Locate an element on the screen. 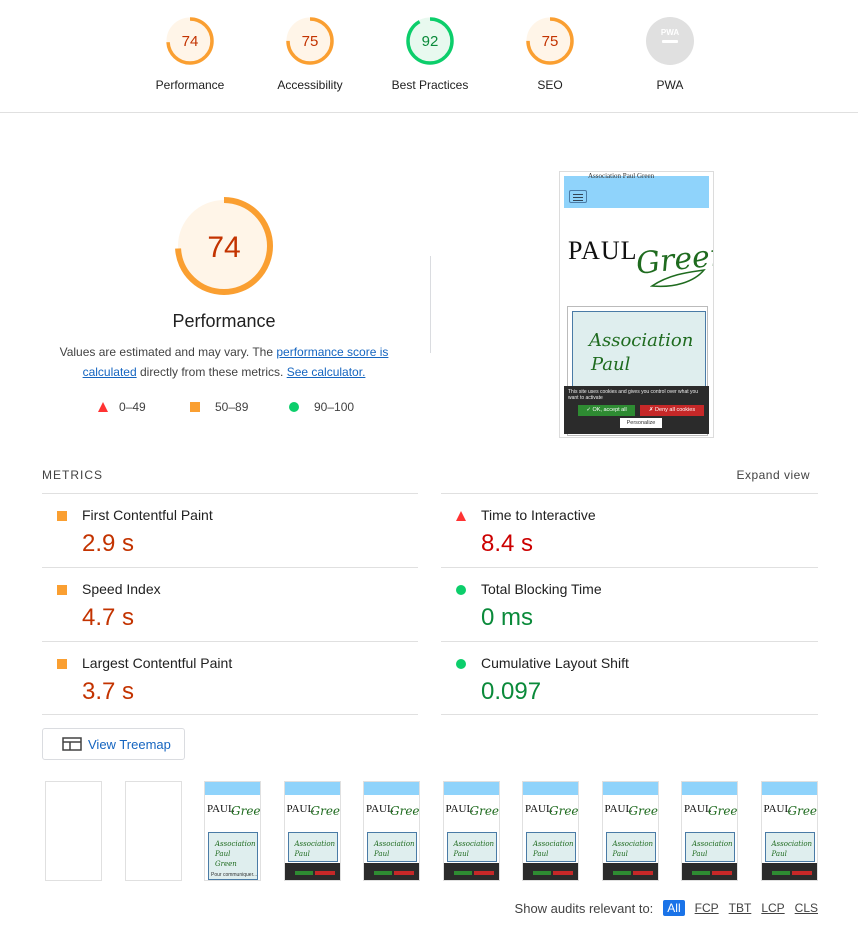 The image size is (858, 934). metric-speed-index: Speed Index 4.7 s is located at coordinates (230, 604).